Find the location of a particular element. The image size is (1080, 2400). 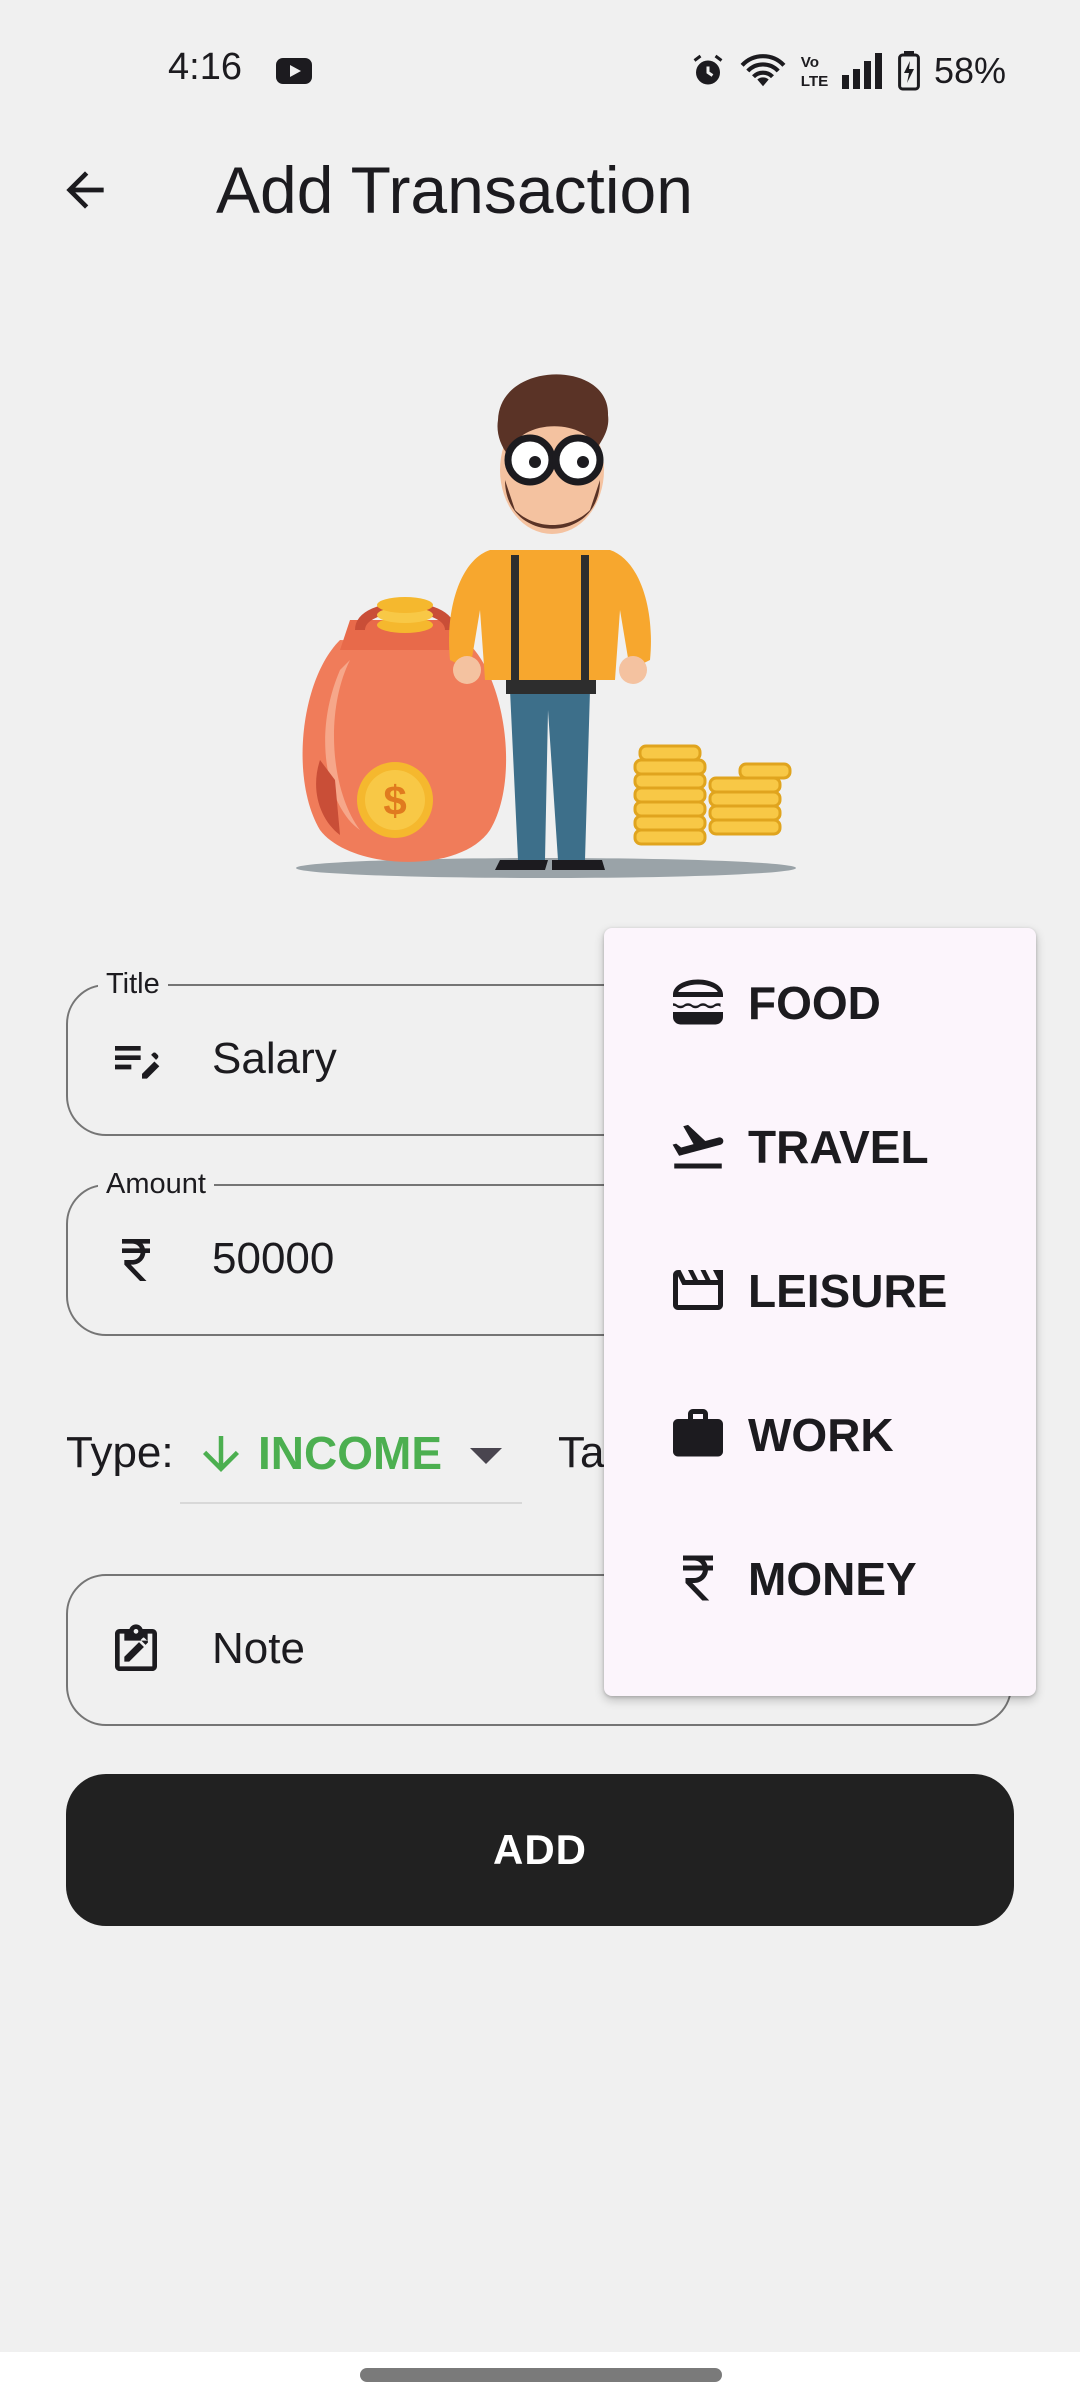

flight-takeoff-icon is located at coordinates (698, 1146).